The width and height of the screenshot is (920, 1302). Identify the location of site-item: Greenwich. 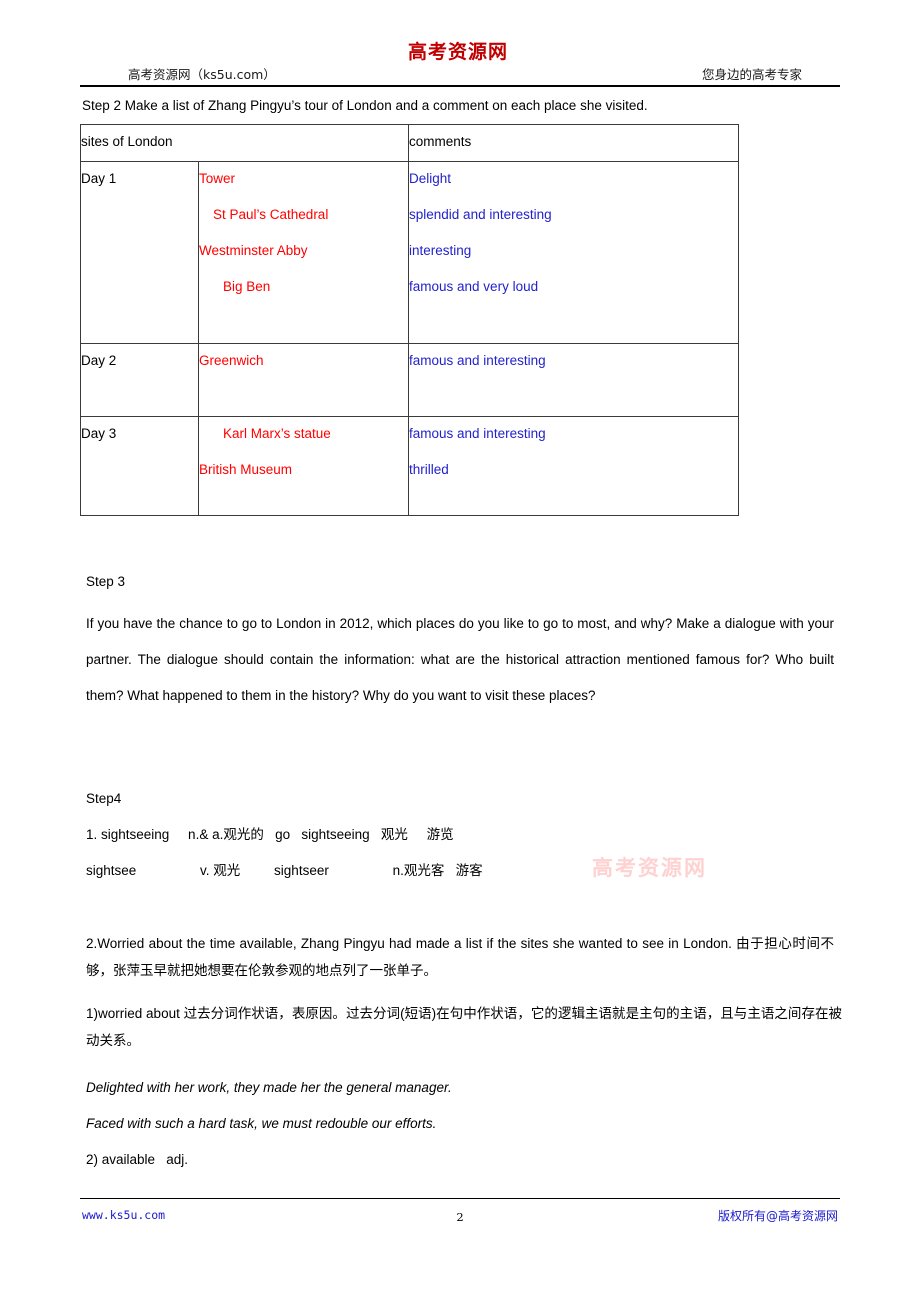
(231, 360).